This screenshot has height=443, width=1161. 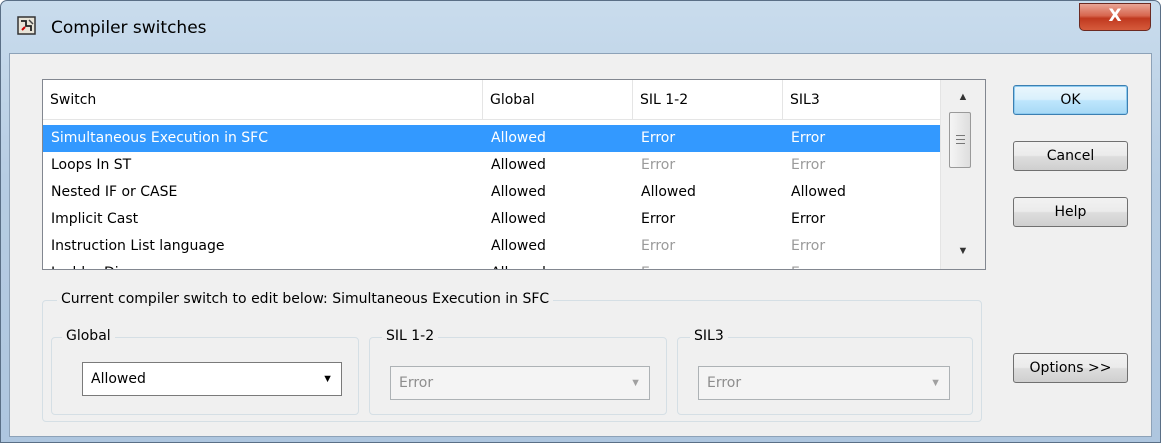 I want to click on table-row: Implicit Cast Allowed Error Error, so click(x=491, y=219).